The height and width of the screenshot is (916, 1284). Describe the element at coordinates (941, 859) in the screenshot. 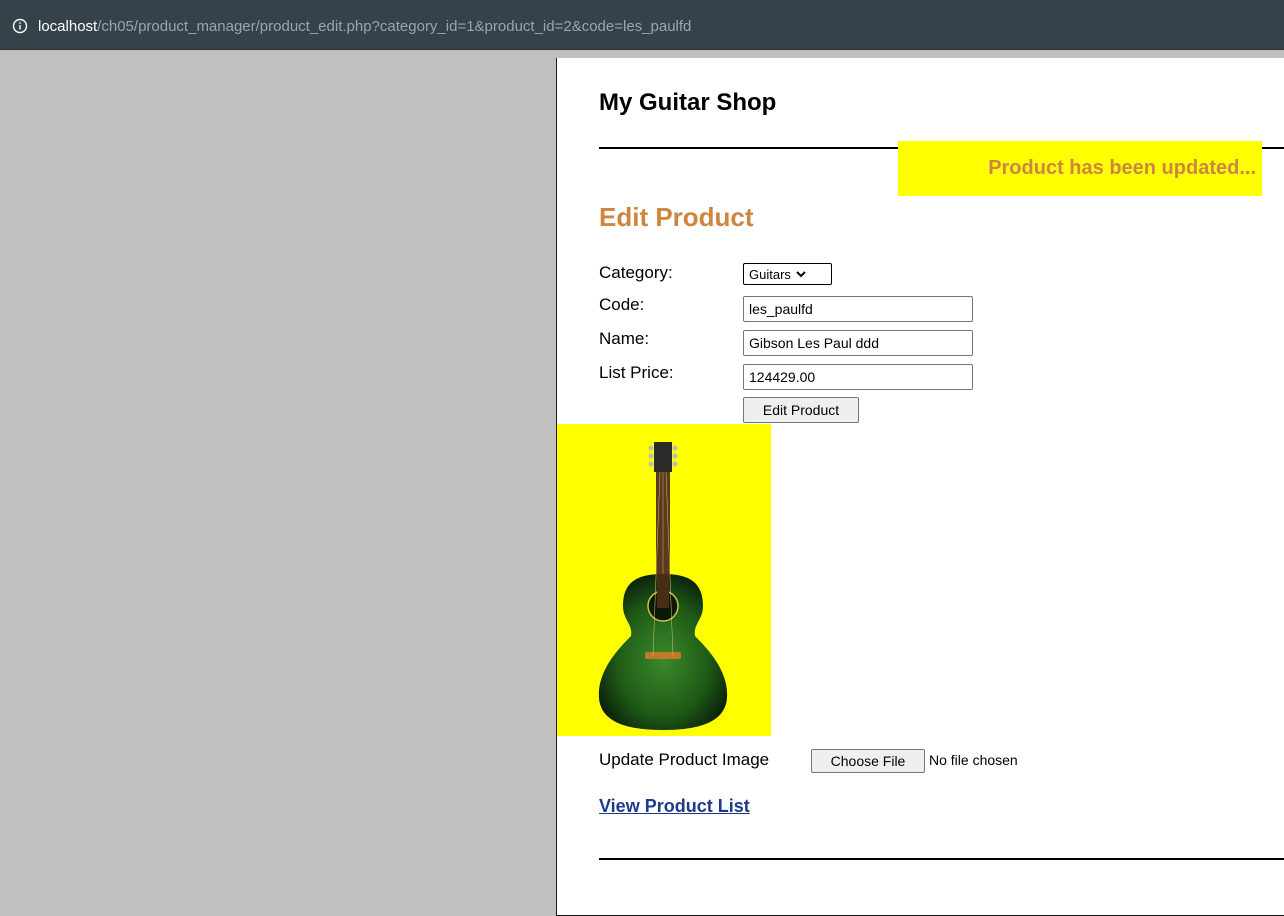

I see `footer-divider` at that location.